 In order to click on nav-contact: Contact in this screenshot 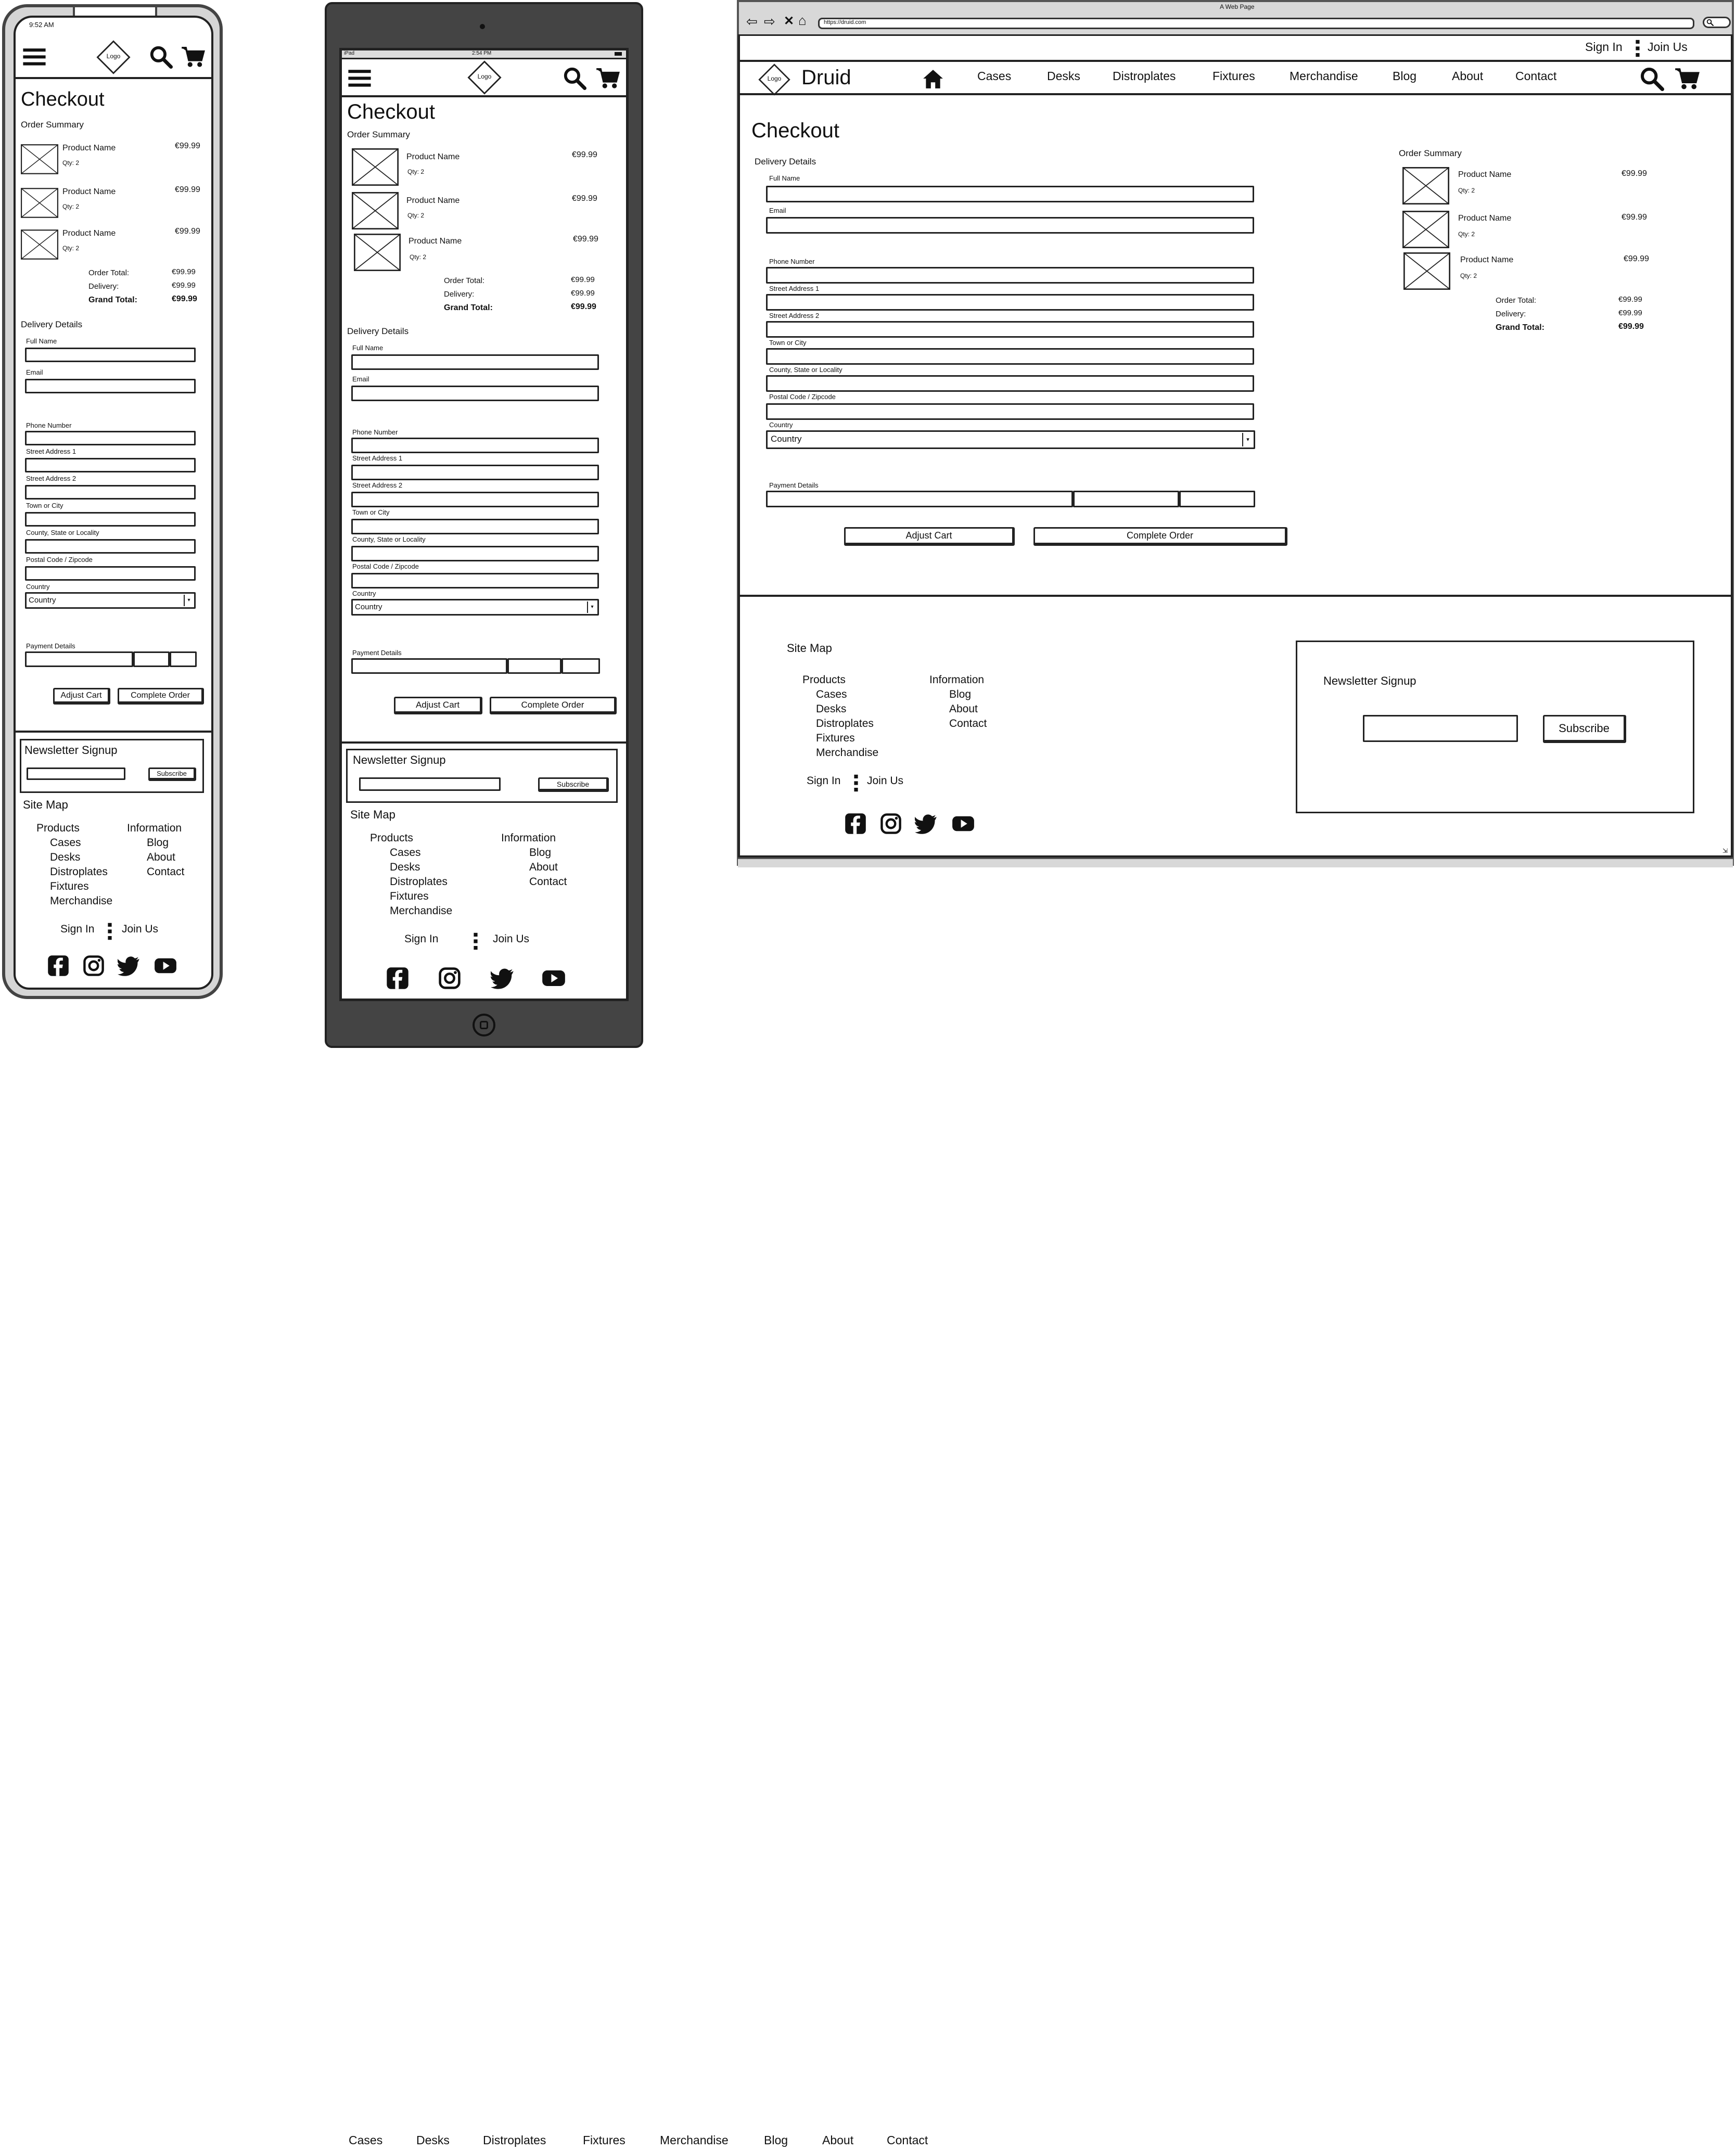, I will do `click(1535, 76)`.